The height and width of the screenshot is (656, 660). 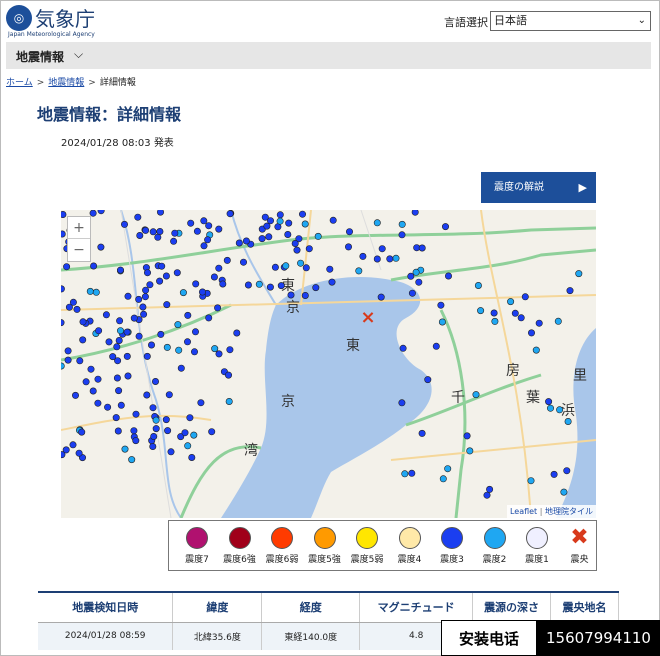 What do you see at coordinates (569, 511) in the screenshot?
I see `gsi-tiles-link: 地理院タイル` at bounding box center [569, 511].